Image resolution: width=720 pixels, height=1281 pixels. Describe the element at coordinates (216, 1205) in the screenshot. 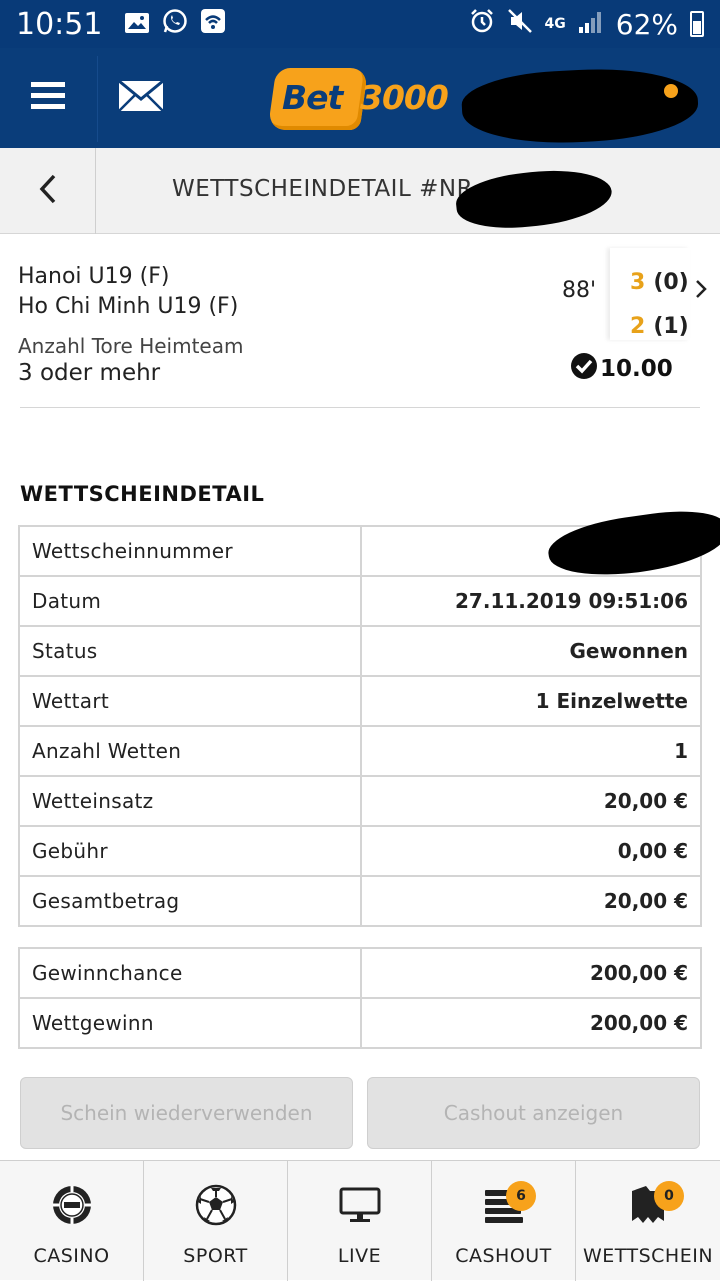

I see `soccer-ball-icon` at that location.